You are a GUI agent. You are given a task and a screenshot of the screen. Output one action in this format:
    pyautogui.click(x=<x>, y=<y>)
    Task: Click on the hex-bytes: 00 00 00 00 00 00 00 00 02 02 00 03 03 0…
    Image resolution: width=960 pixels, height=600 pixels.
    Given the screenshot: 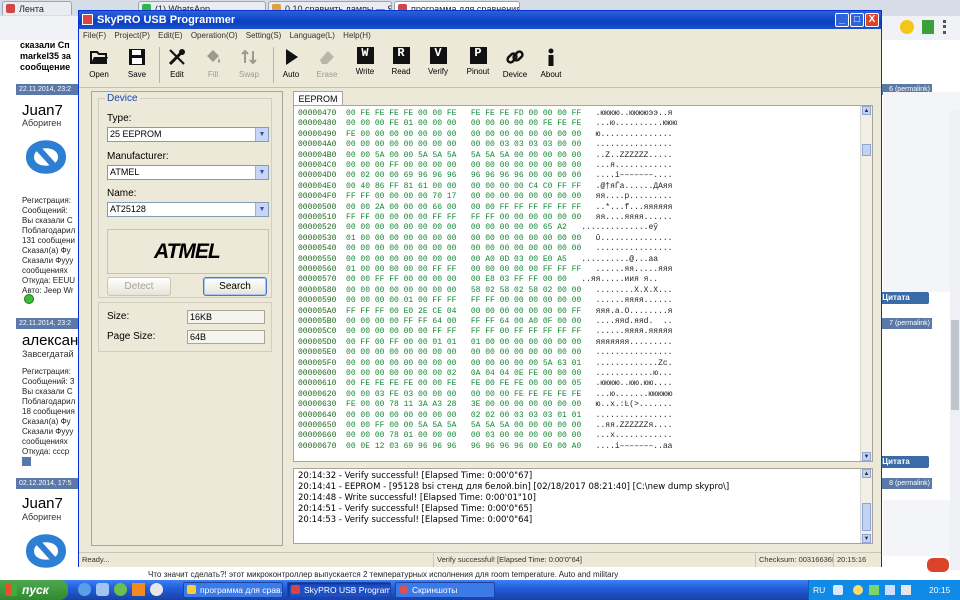 What is the action you would take?
    pyautogui.click(x=463, y=415)
    